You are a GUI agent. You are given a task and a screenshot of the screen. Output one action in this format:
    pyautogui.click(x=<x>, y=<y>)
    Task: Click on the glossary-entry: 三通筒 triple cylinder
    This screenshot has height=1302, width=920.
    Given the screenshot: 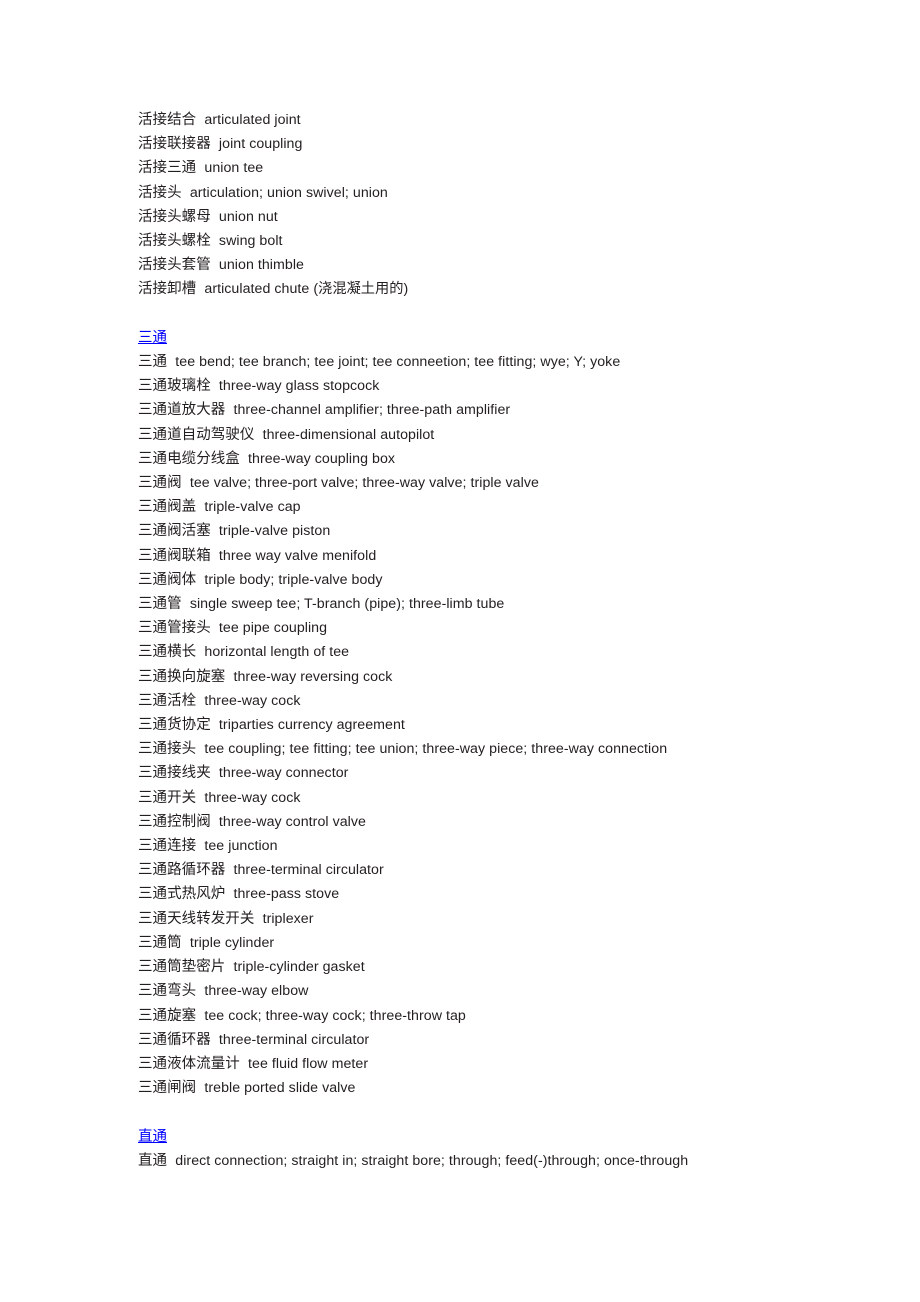 What is the action you would take?
    pyautogui.click(x=529, y=943)
    